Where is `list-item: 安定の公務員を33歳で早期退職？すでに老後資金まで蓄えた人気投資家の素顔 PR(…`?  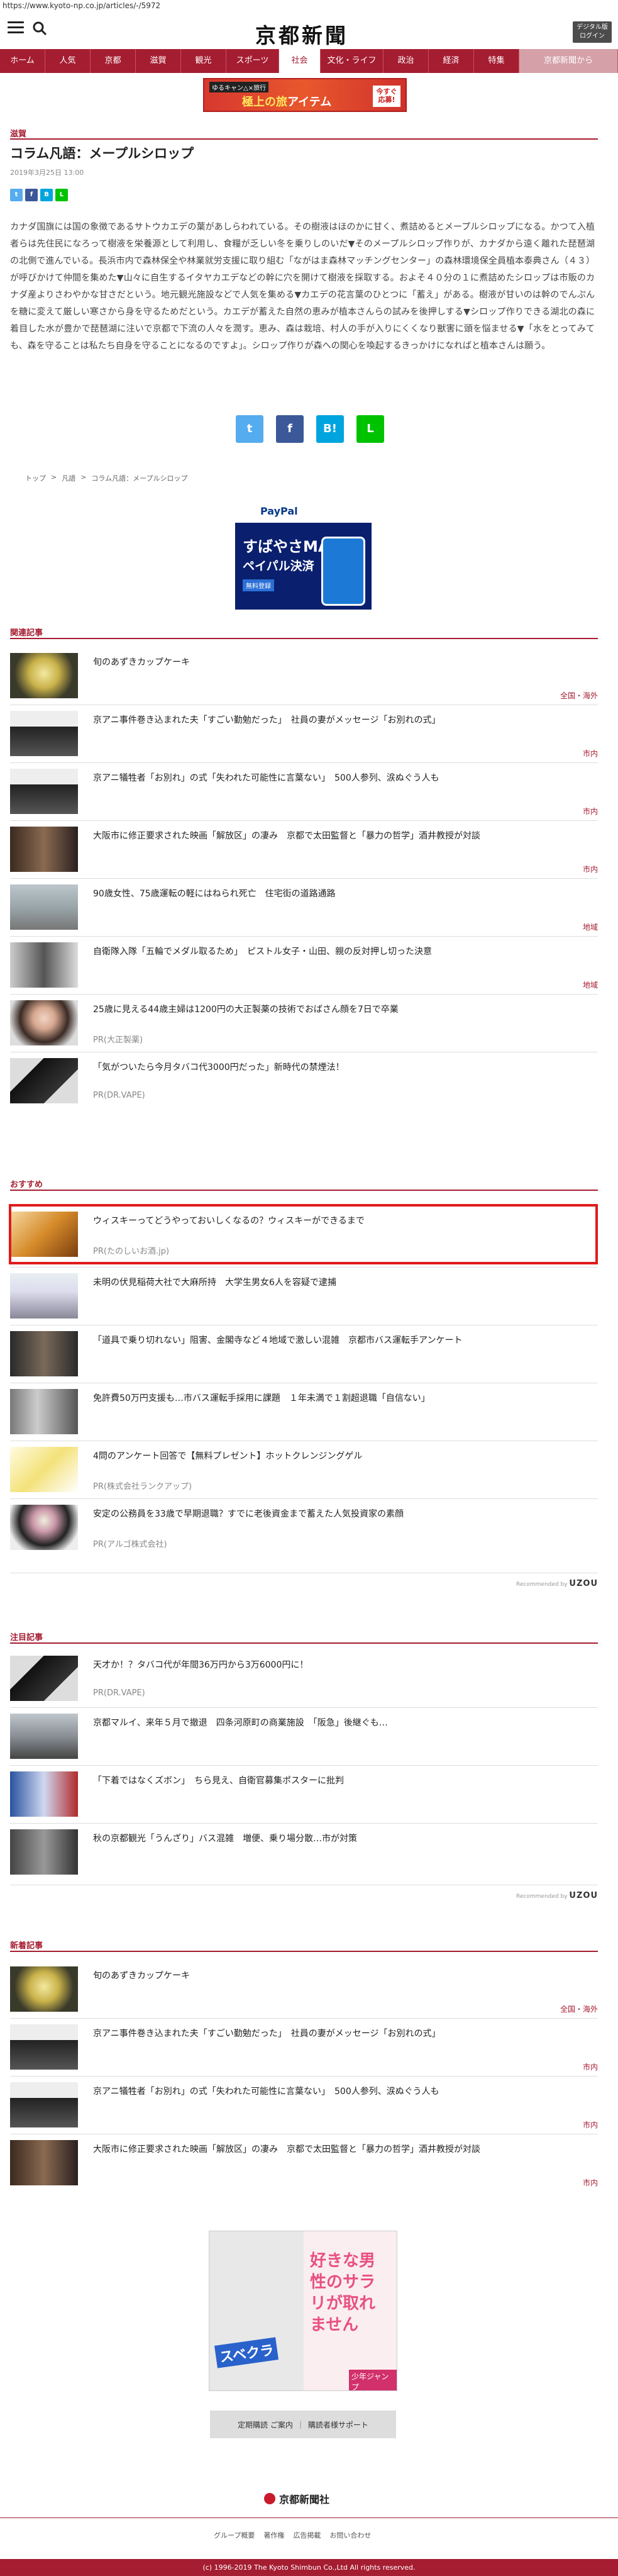
list-item: 安定の公務員を33歳で早期退職？すでに老後資金まで蓄えた人気投資家の素顔 PR(… is located at coordinates (304, 1527).